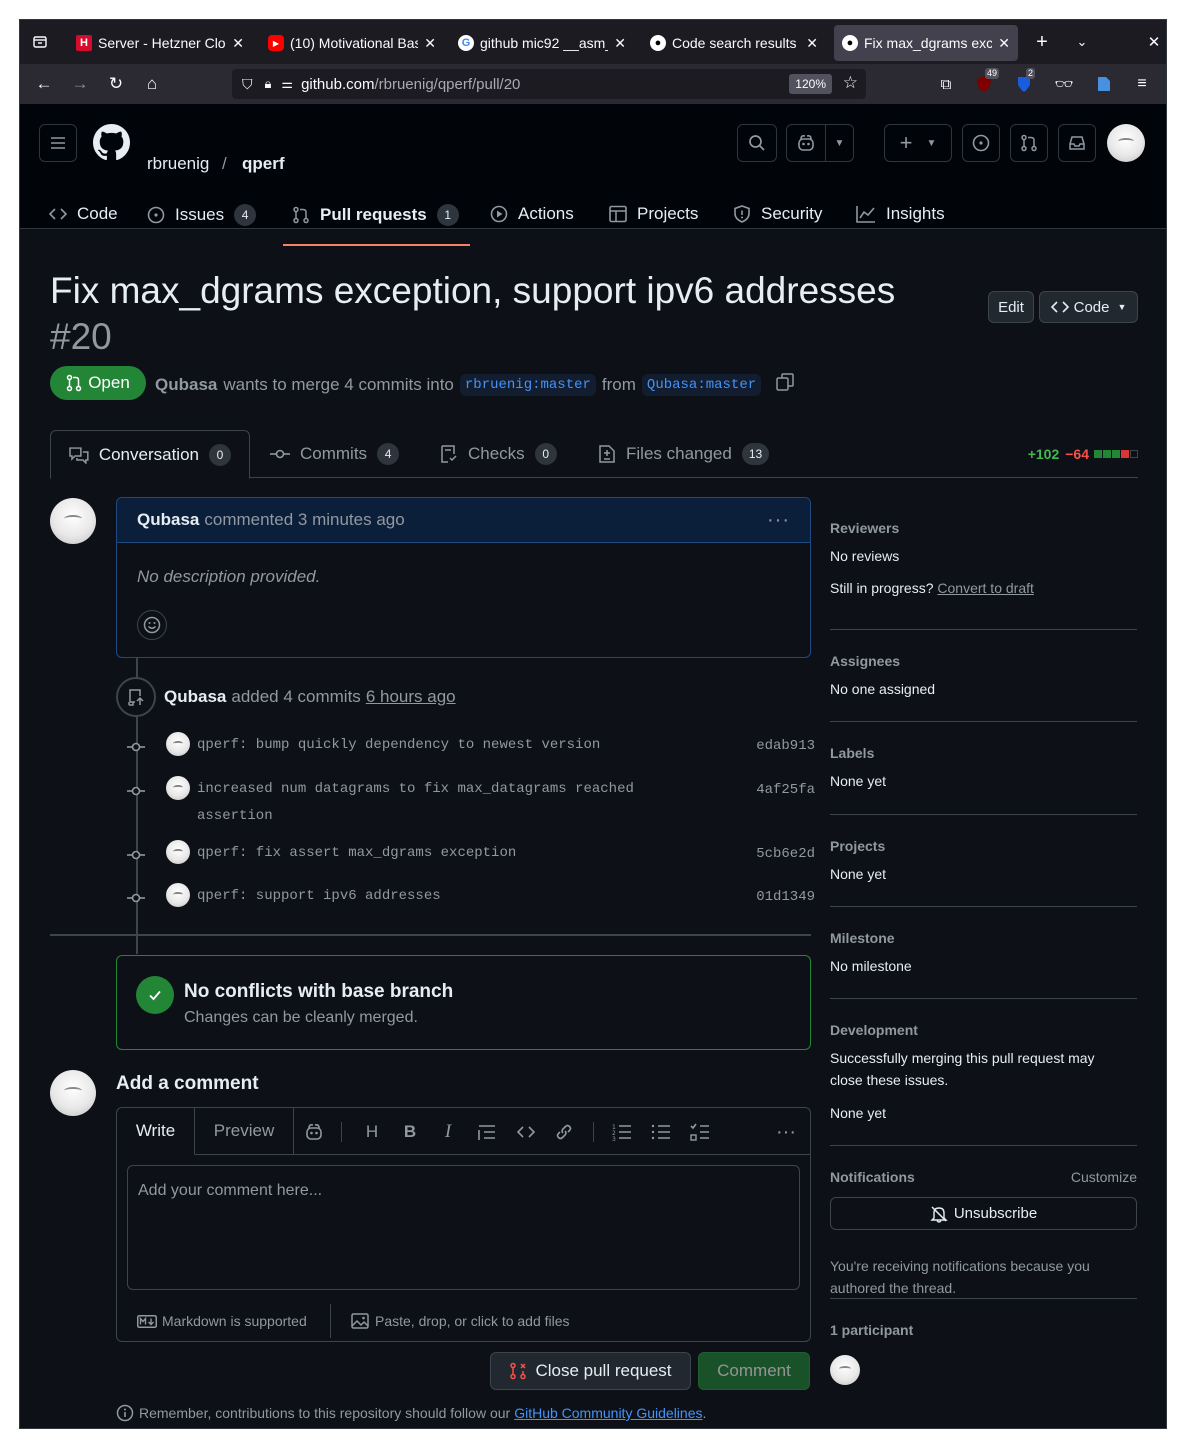  Describe the element at coordinates (785, 384) in the screenshot. I see `copy-icon` at that location.